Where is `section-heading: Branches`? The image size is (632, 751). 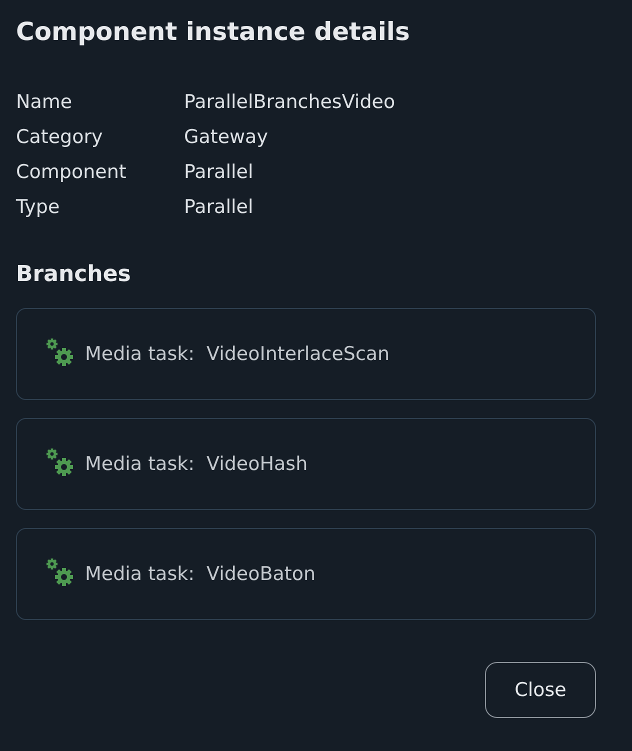
section-heading: Branches is located at coordinates (74, 275).